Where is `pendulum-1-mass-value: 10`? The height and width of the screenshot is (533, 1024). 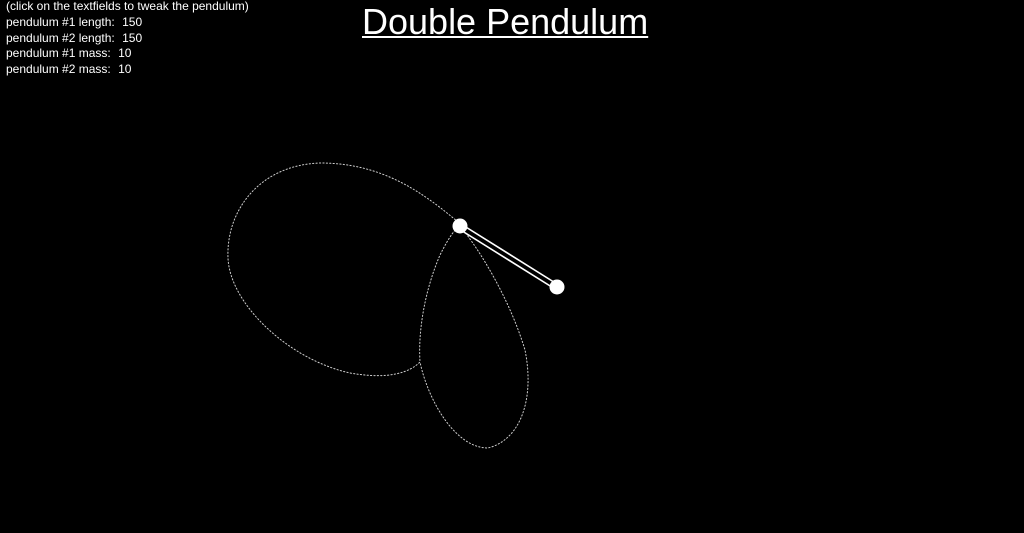 pendulum-1-mass-value: 10 is located at coordinates (124, 53).